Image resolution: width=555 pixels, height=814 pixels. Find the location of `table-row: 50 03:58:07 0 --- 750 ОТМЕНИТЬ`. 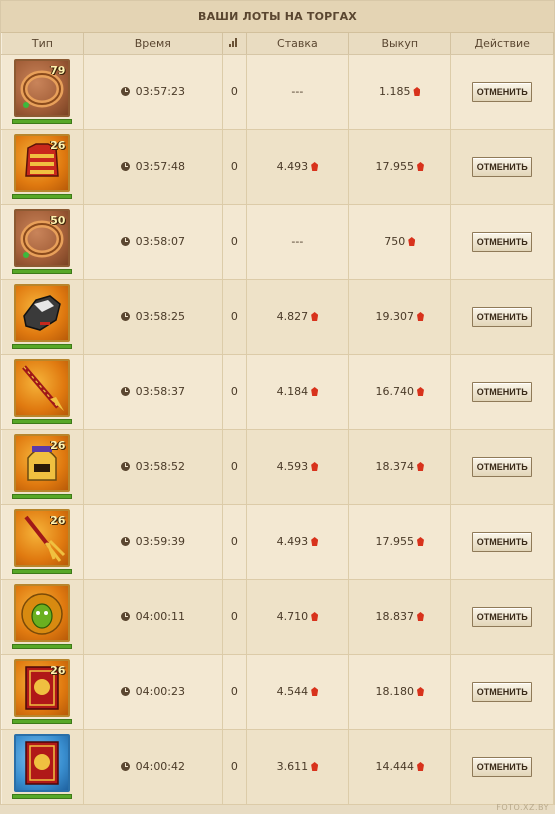

table-row: 50 03:58:07 0 --- 750 ОТМЕНИТЬ is located at coordinates (277, 242).